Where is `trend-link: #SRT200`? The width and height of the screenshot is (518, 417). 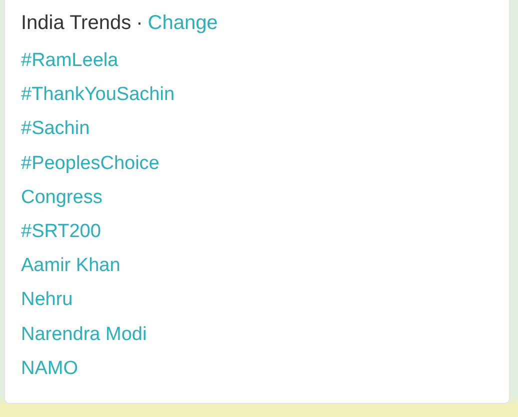 trend-link: #SRT200 is located at coordinates (61, 232).